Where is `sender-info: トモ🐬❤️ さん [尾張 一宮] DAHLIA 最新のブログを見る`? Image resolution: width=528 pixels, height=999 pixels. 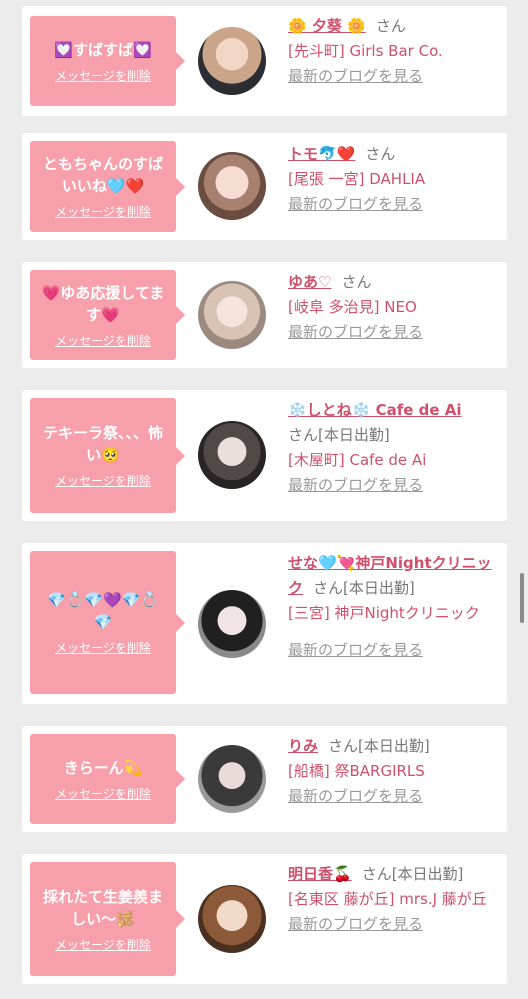 sender-info: トモ🐬❤️ さん [尾張 一宮] DAHLIA 最新のブログを見る is located at coordinates (395, 179).